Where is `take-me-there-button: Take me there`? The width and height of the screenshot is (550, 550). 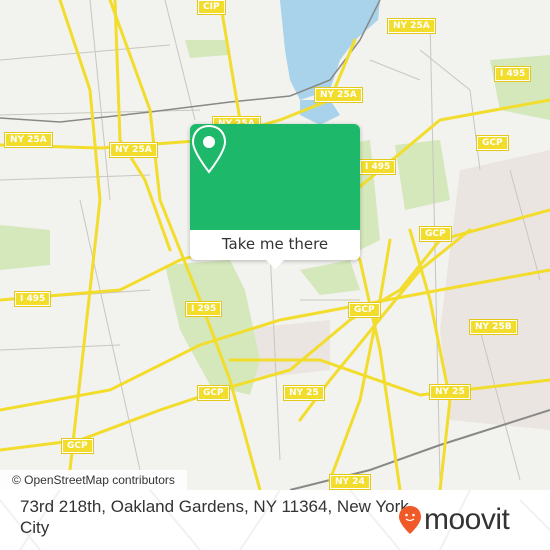 take-me-there-button: Take me there is located at coordinates (275, 245).